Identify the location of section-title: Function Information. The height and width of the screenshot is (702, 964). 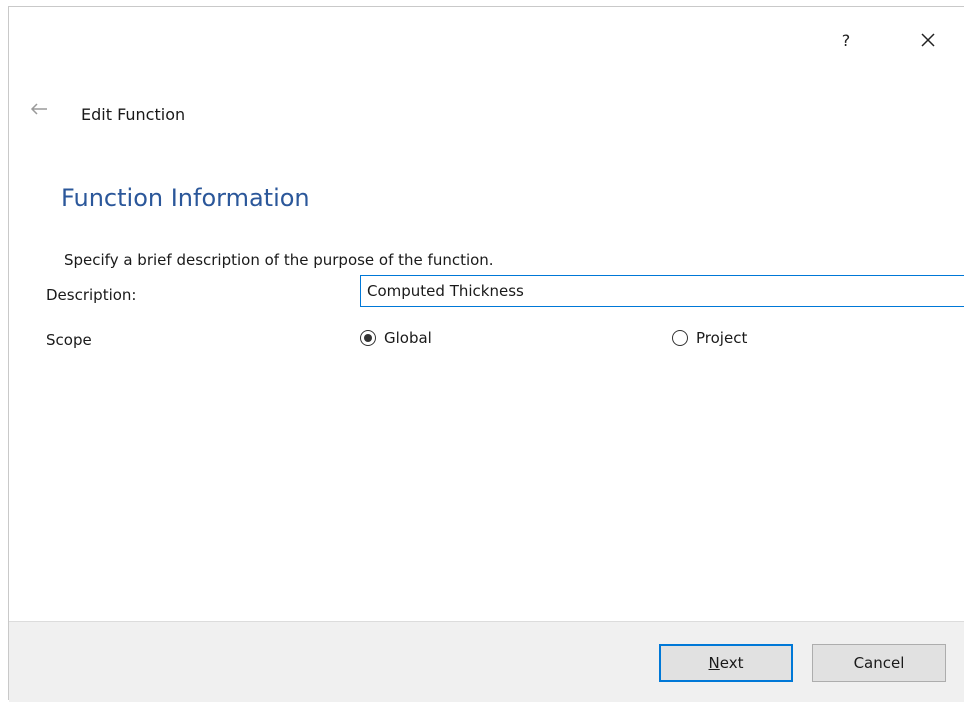
(185, 198).